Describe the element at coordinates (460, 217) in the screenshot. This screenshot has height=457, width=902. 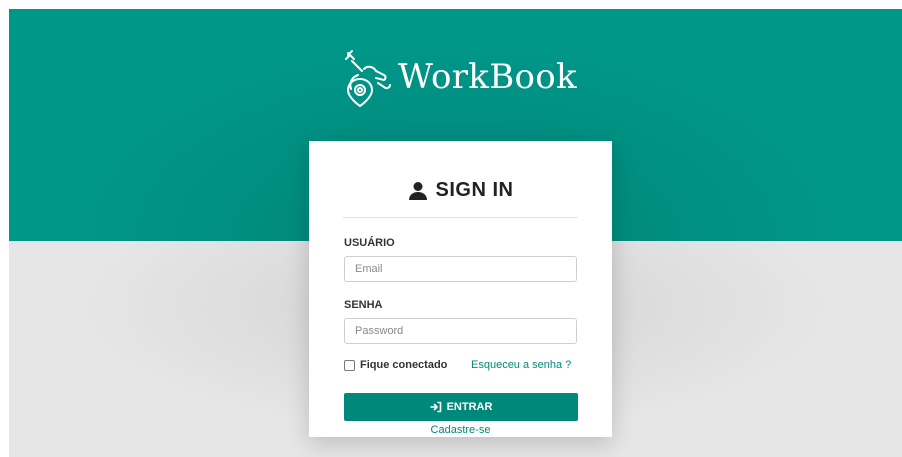
I see `title-divider` at that location.